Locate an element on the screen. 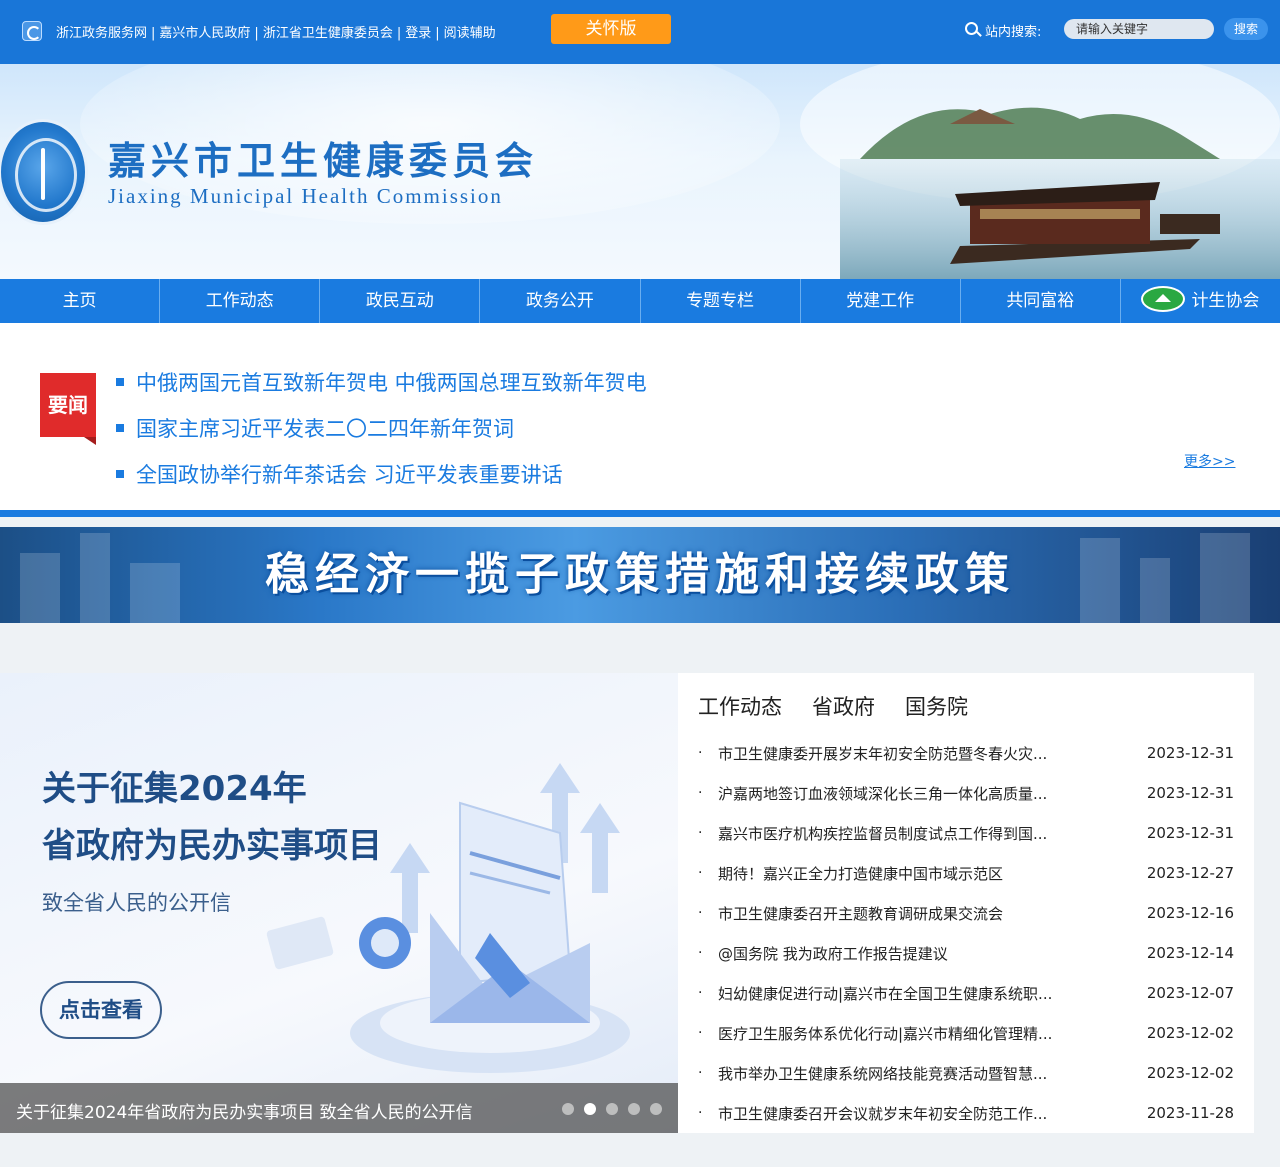 The image size is (1280, 1167). login-link: 登录 is located at coordinates (418, 33).